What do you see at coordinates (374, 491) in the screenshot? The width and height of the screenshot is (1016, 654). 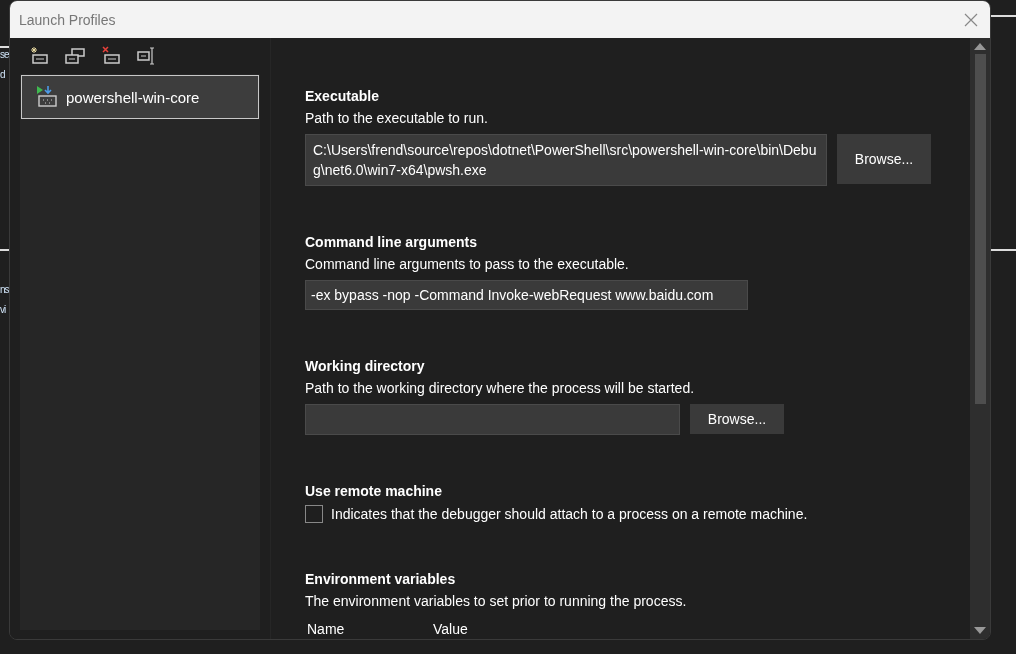 I see `section-heading: Use remote machine` at bounding box center [374, 491].